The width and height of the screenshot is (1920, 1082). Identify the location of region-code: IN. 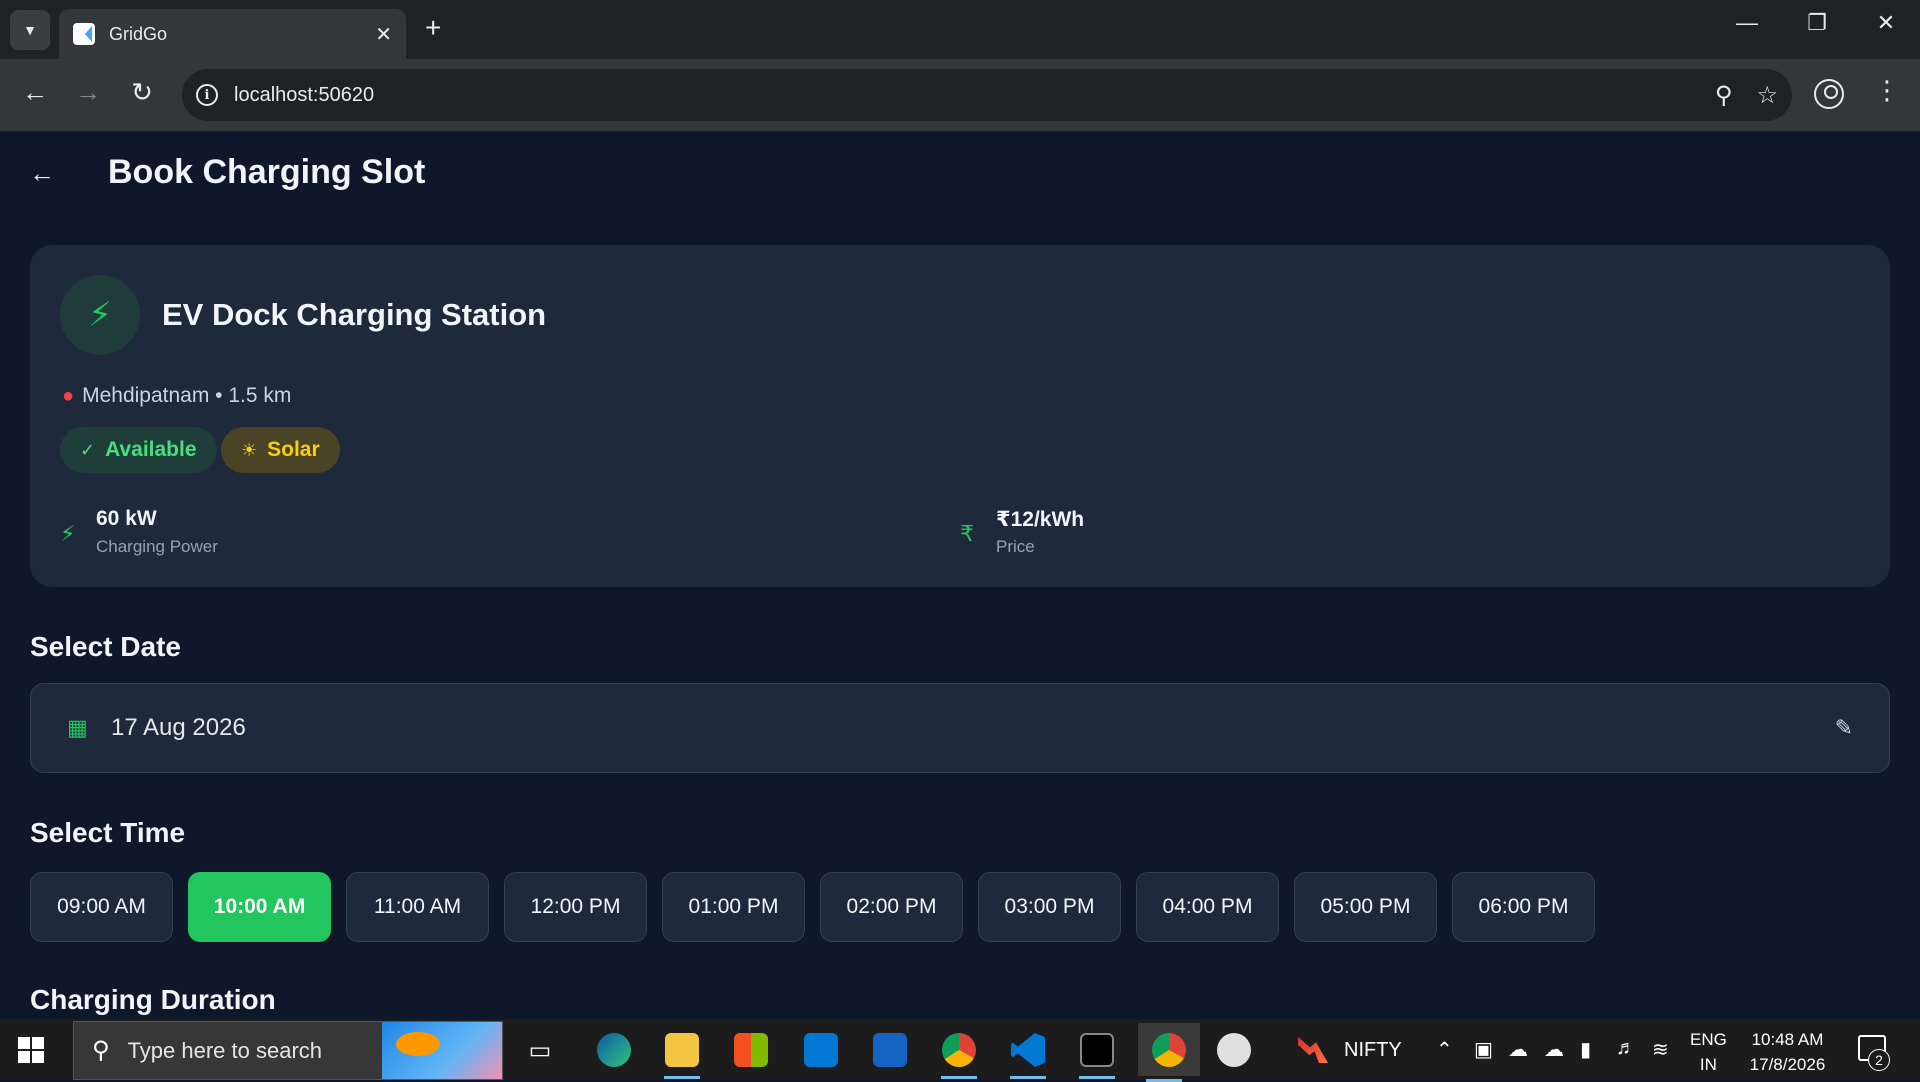
(1708, 1064).